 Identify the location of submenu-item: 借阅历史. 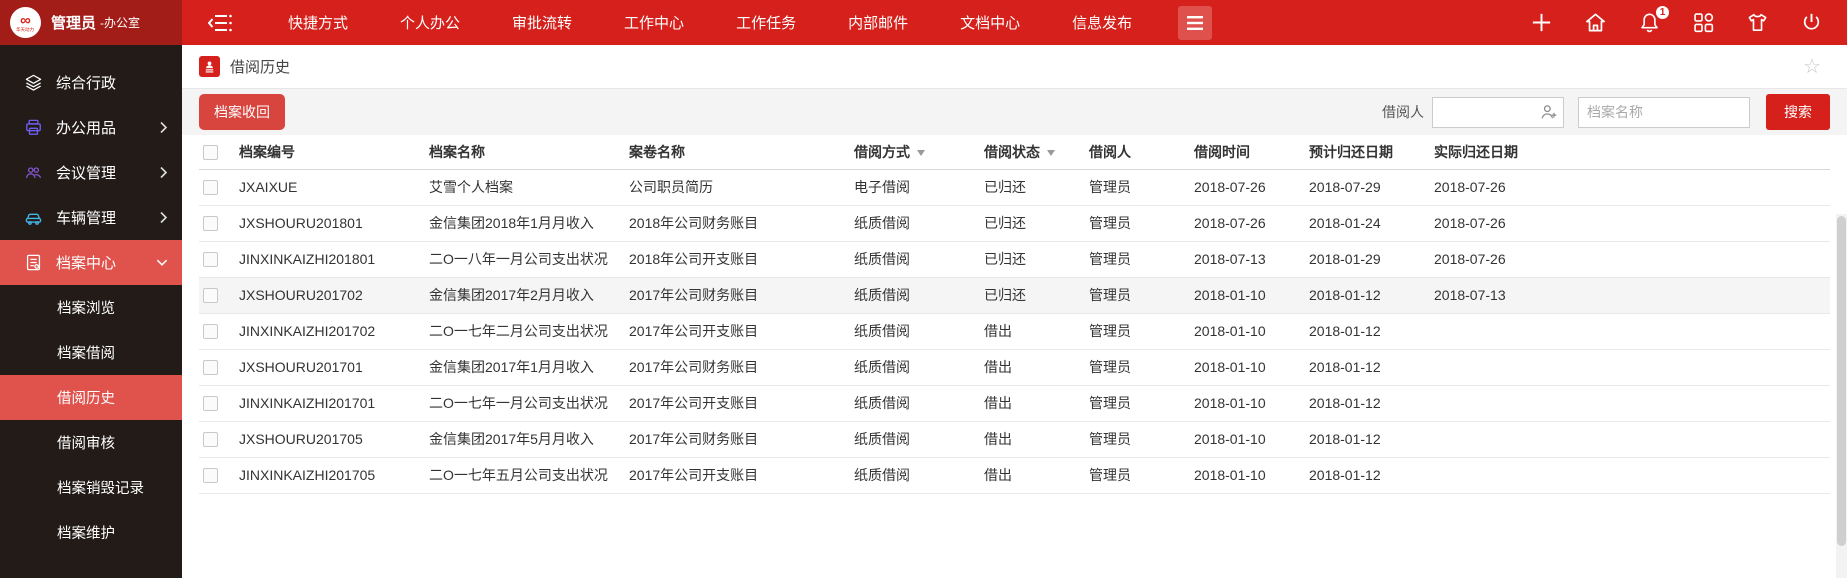
(91, 397).